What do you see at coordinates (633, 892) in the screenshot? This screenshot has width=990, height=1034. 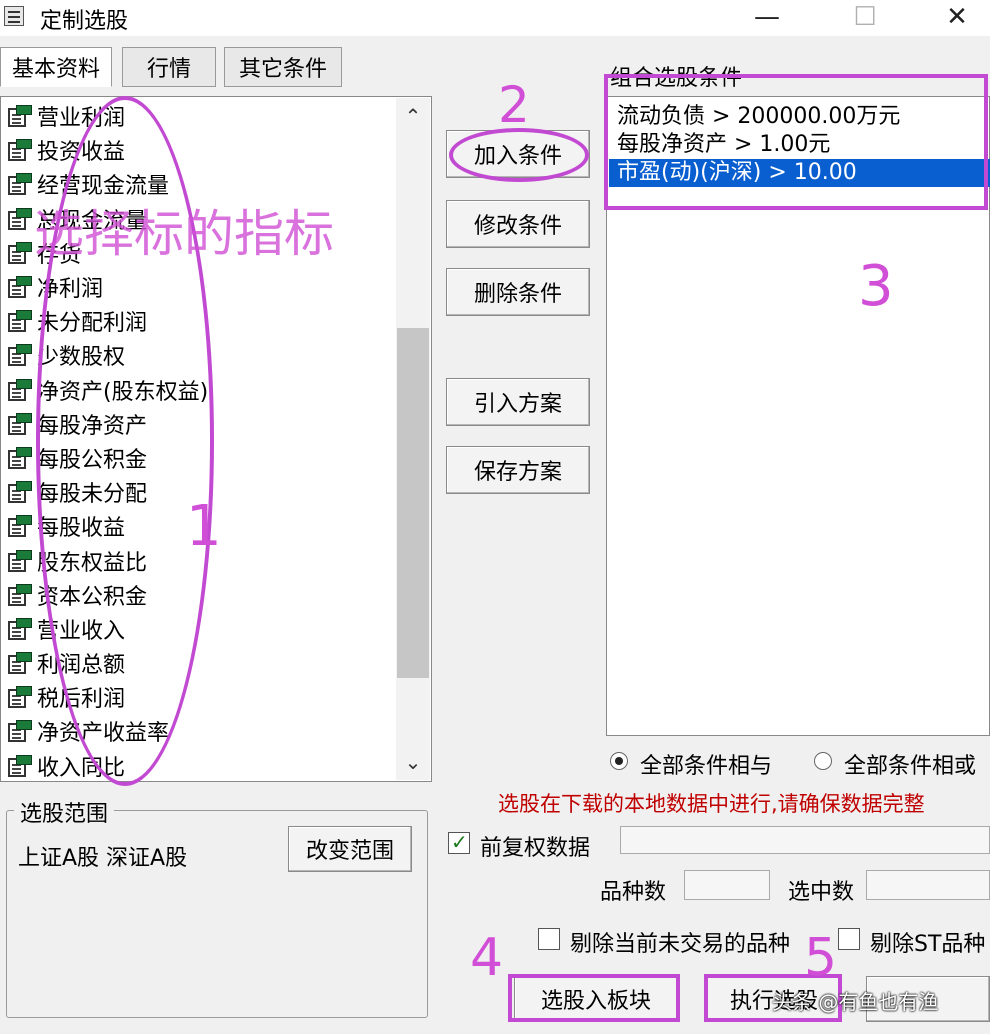 I see `variety-count-label: 品种数` at bounding box center [633, 892].